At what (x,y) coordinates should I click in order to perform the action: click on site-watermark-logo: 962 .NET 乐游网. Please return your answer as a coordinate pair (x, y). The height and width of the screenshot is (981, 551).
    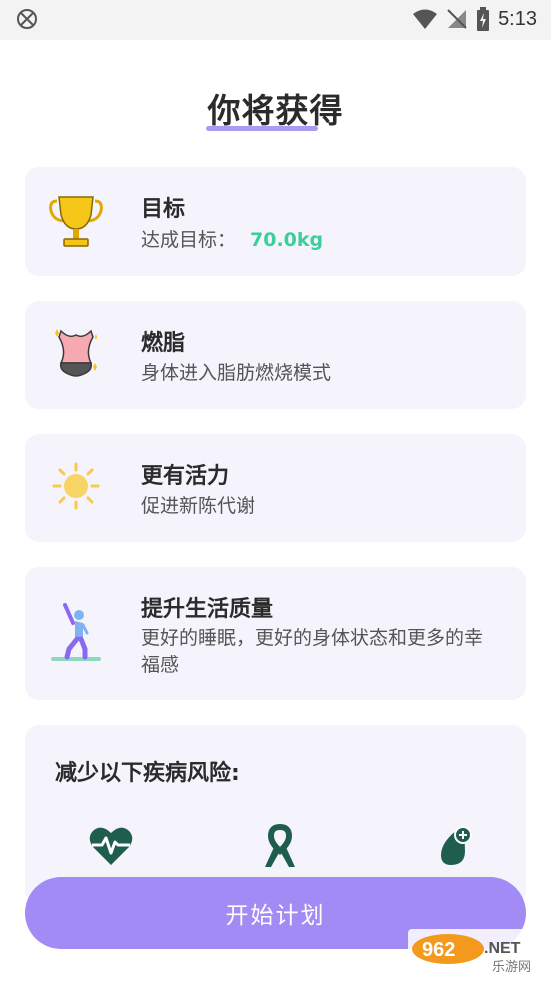
    Looking at the image, I should click on (478, 952).